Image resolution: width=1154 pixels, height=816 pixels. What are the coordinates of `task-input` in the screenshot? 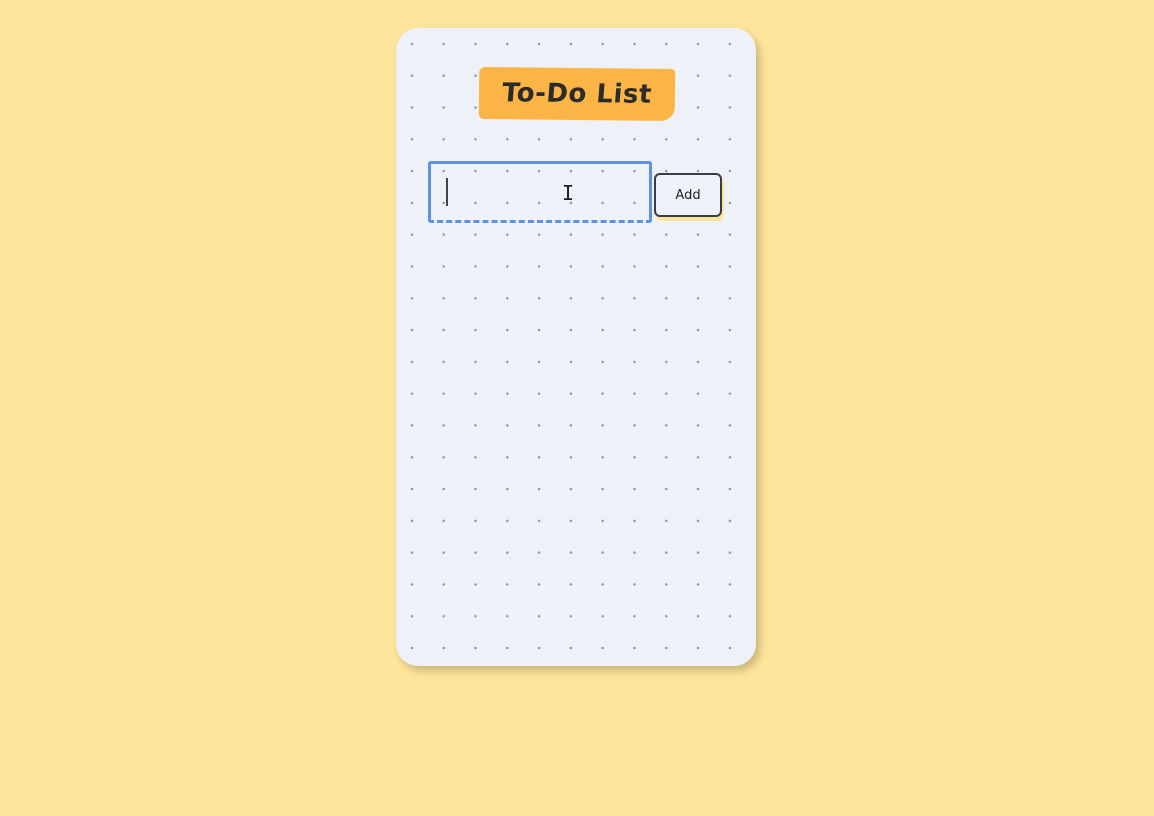 It's located at (540, 192).